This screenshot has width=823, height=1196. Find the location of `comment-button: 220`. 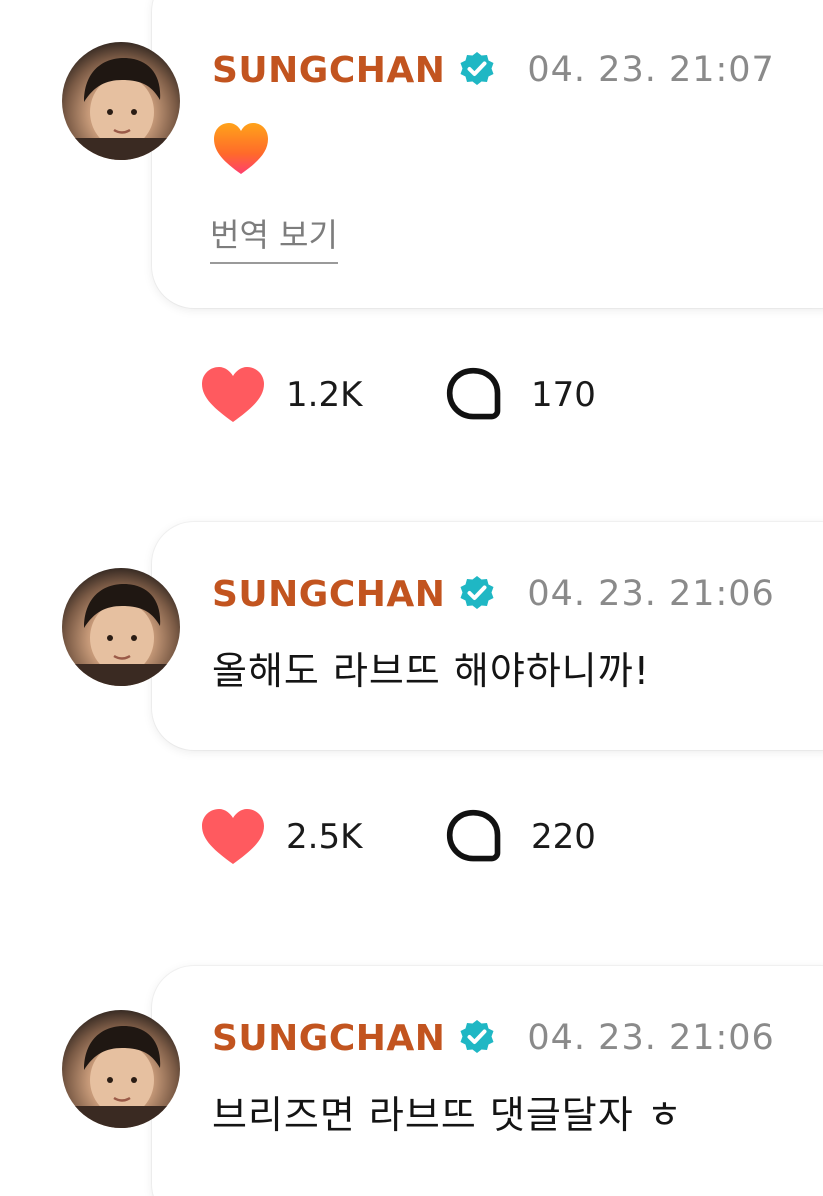

comment-button: 220 is located at coordinates (520, 837).